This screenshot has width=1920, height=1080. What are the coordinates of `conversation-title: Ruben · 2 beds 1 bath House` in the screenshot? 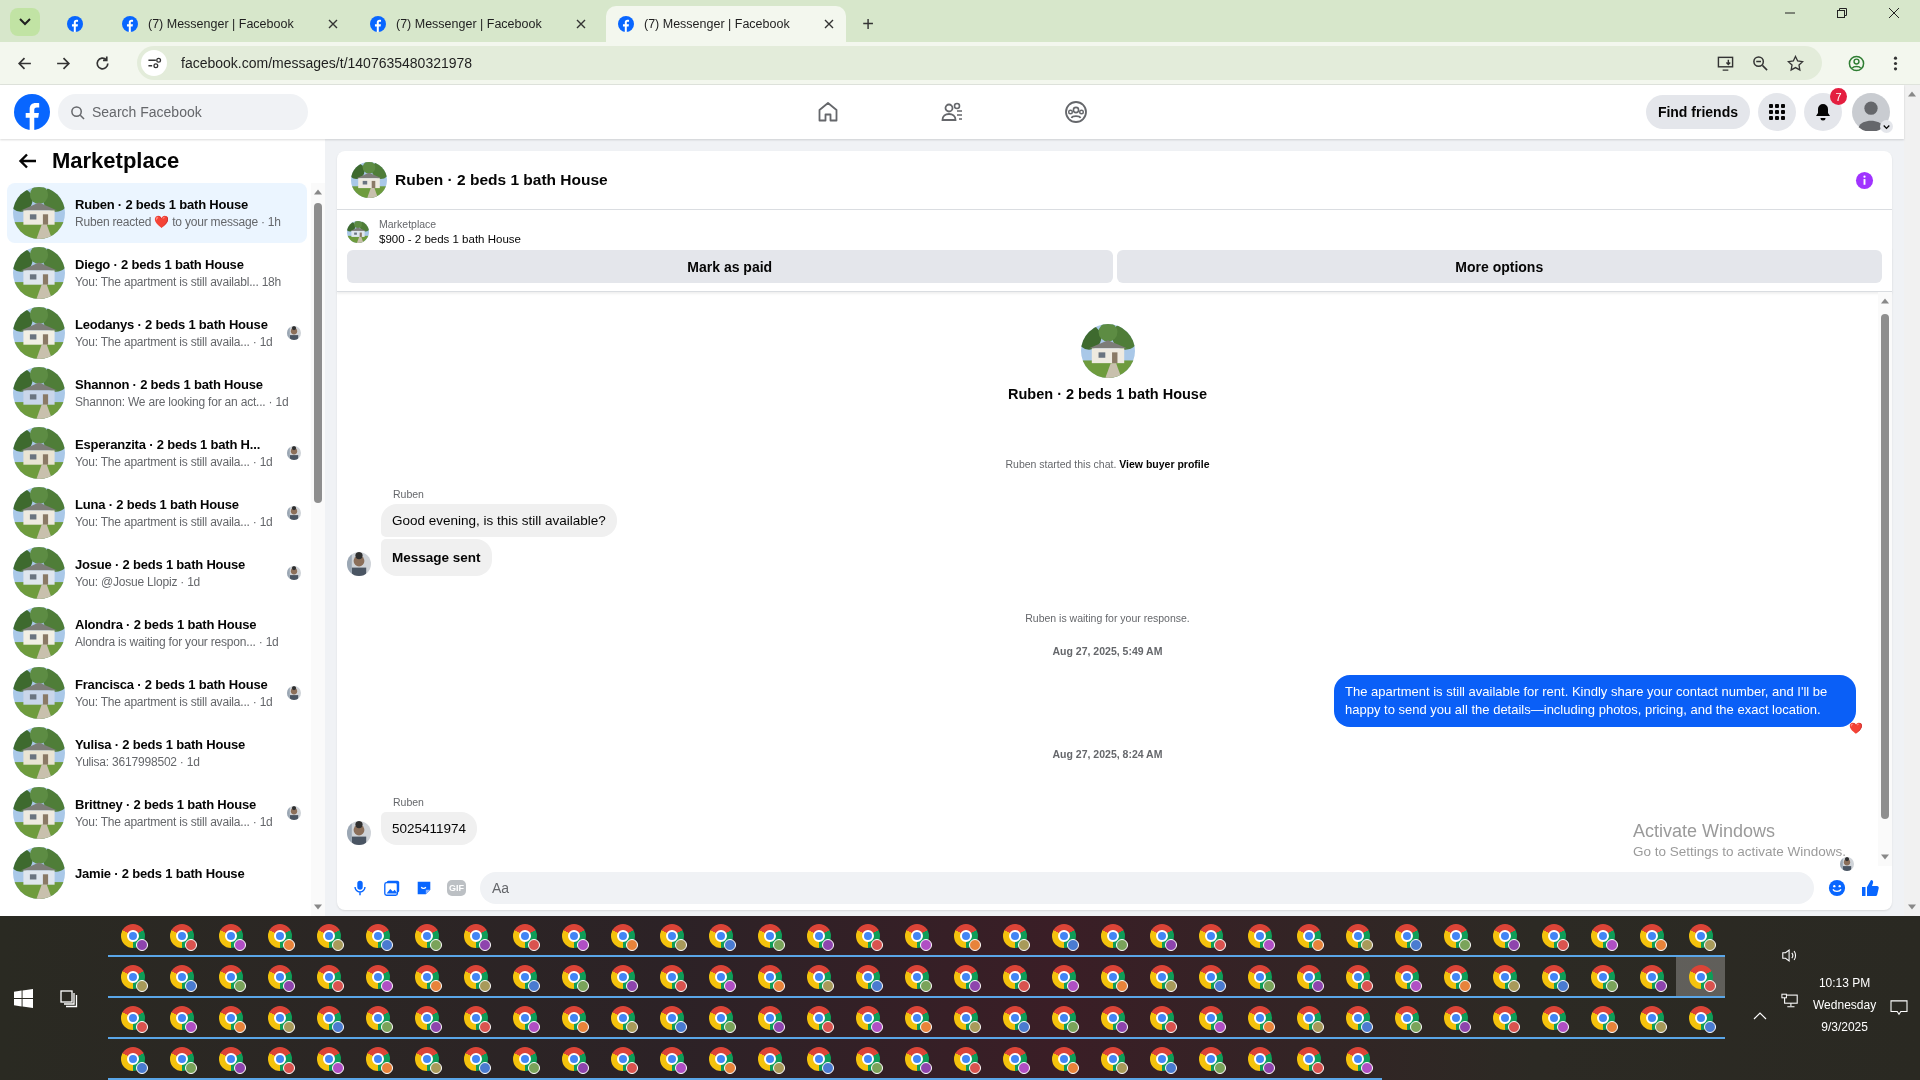 It's located at (162, 204).